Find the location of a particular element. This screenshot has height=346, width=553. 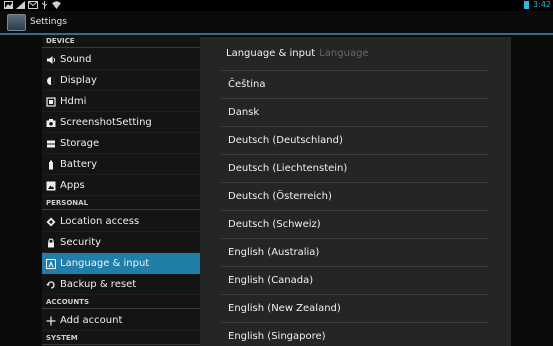

sidebar-item-label: Backup & reset is located at coordinates (98, 284).